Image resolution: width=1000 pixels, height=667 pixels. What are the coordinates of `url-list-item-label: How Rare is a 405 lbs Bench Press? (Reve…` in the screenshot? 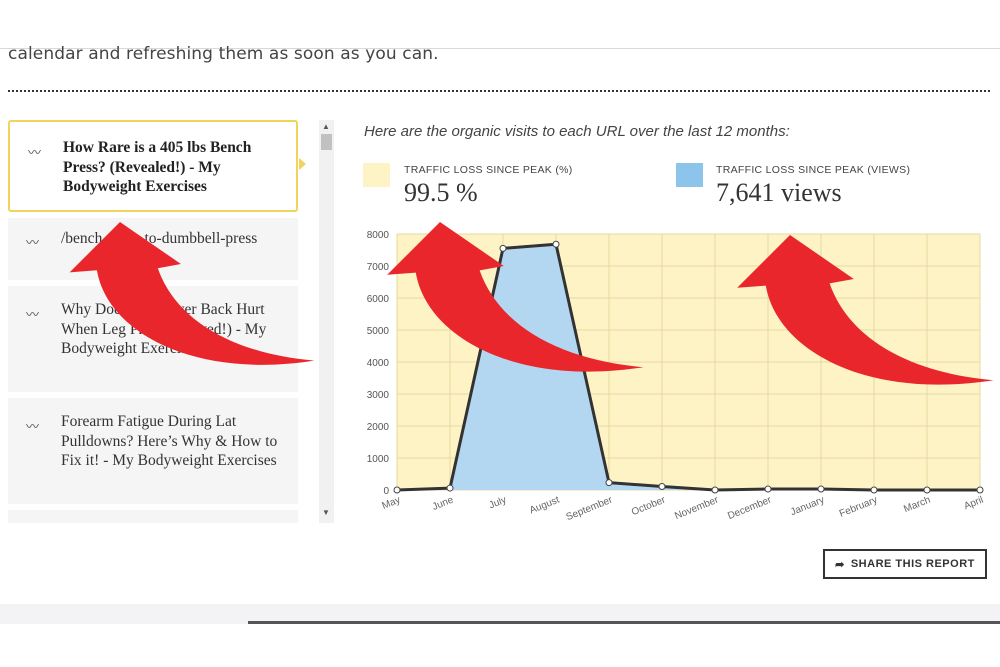 It's located at (157, 167).